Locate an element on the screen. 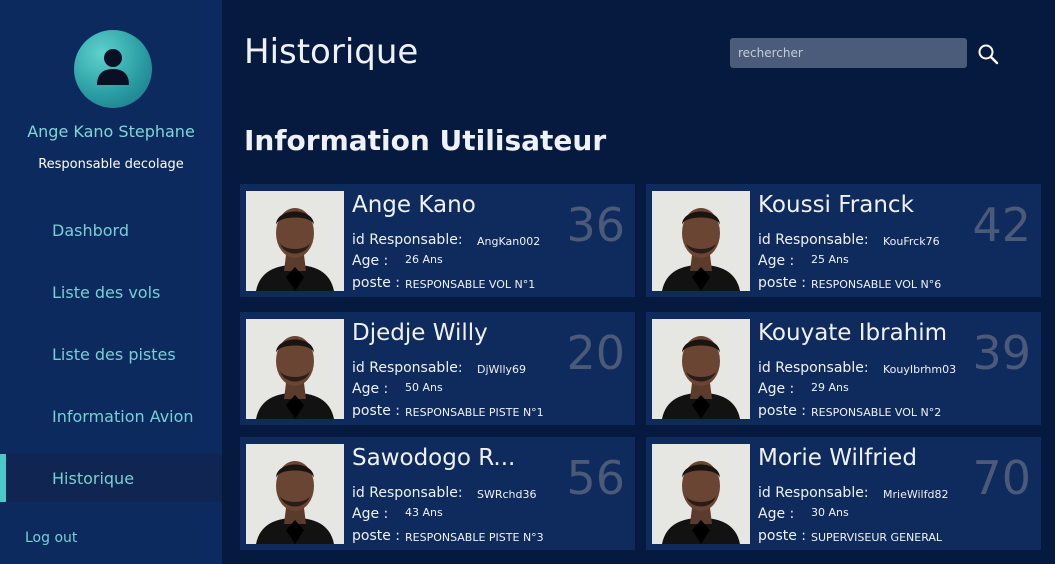 This screenshot has width=1055, height=564. id-value: KouFrck76 is located at coordinates (911, 241).